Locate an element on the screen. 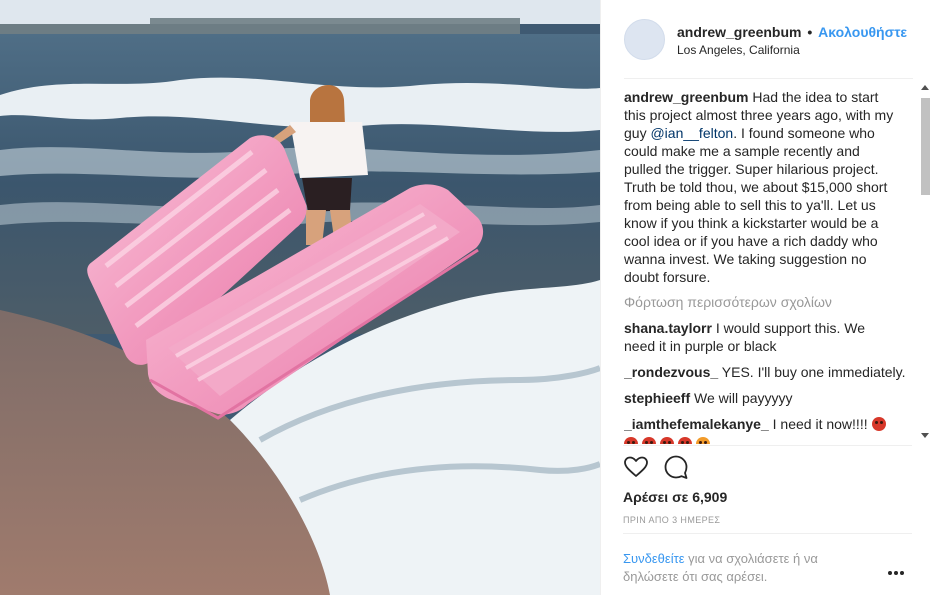 Image resolution: width=936 pixels, height=595 pixels. load-more-comments-button: Φόρτωση περισσότερων σχολίων is located at coordinates (770, 302).